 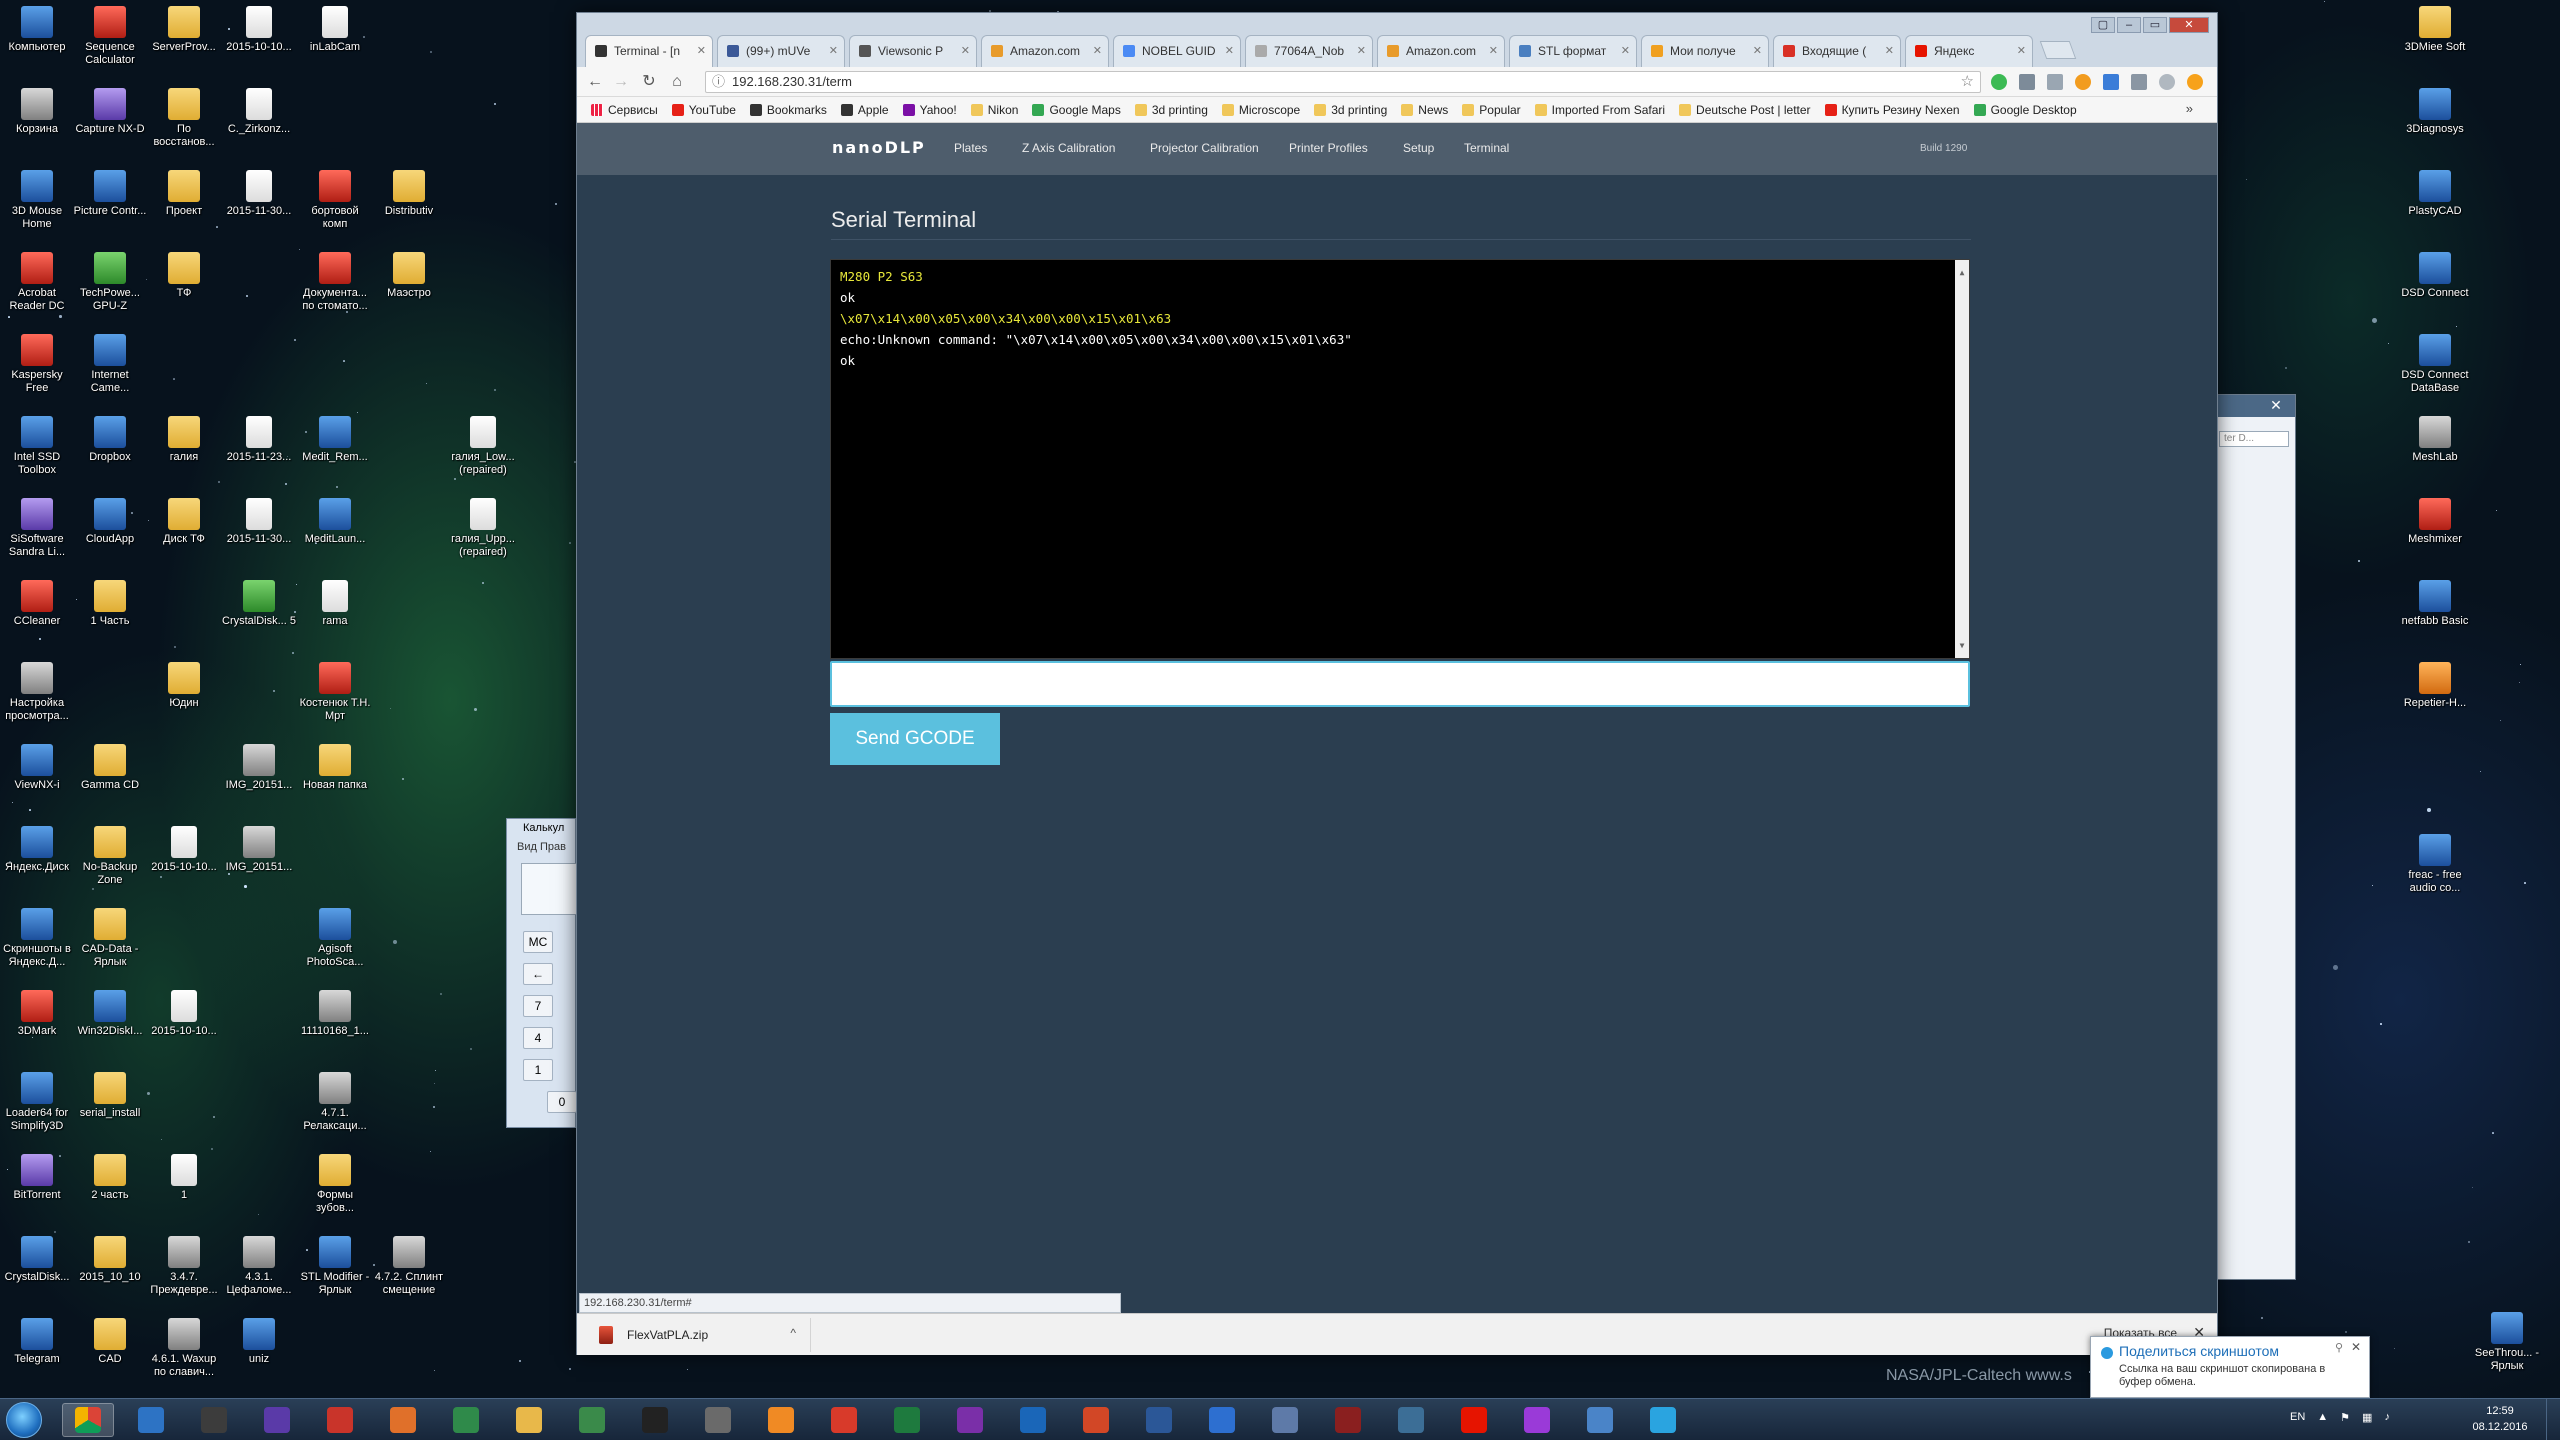 What do you see at coordinates (1600, 1420) in the screenshot?
I see `taskbar-app-calc` at bounding box center [1600, 1420].